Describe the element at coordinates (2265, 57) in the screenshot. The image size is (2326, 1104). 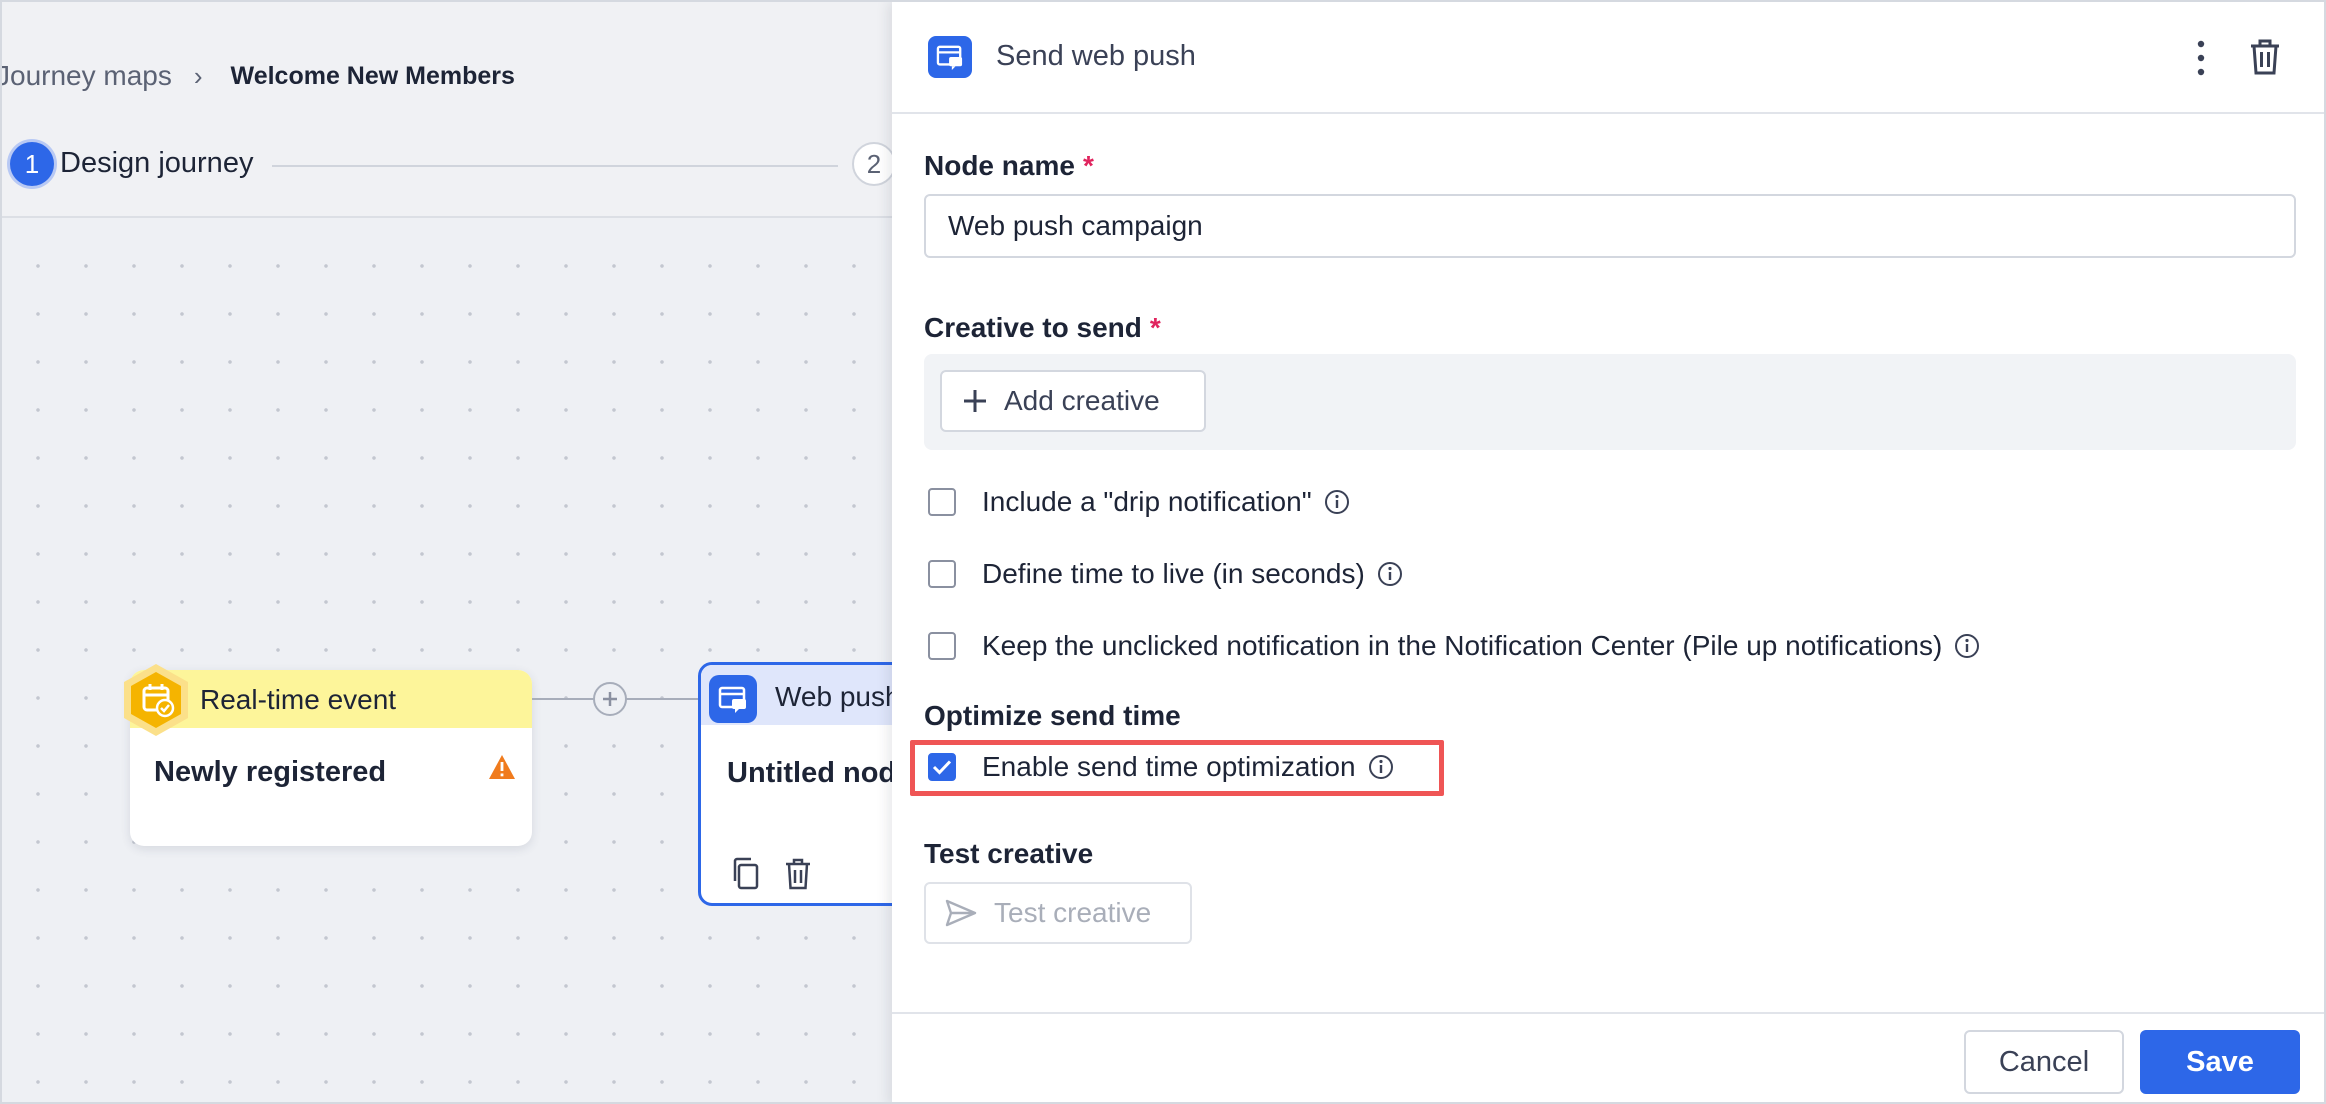
I see `delete-node-icon` at that location.